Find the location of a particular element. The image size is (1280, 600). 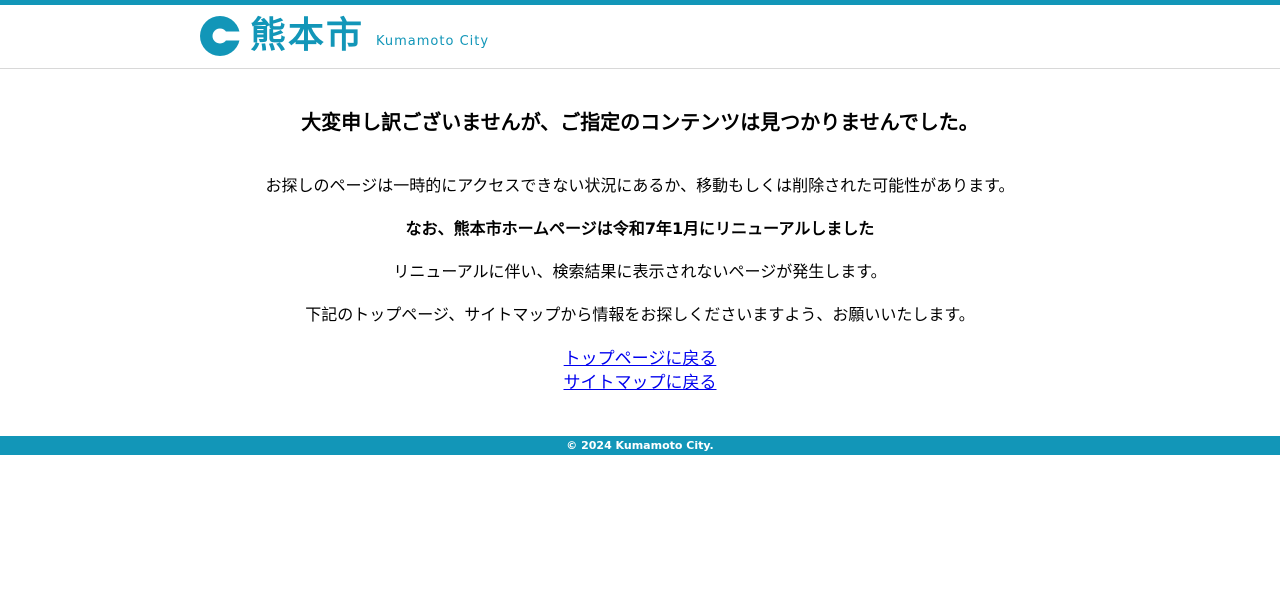

navigation-links: トップページに戻る サイトマップに戻る is located at coordinates (640, 371).